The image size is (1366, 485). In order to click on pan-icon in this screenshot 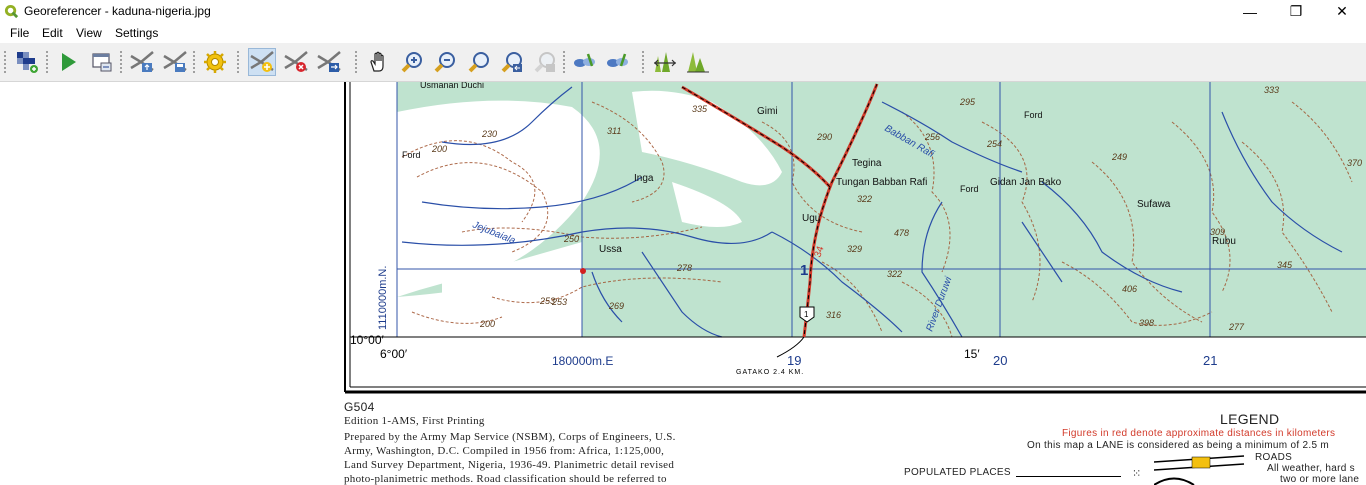, I will do `click(377, 61)`.